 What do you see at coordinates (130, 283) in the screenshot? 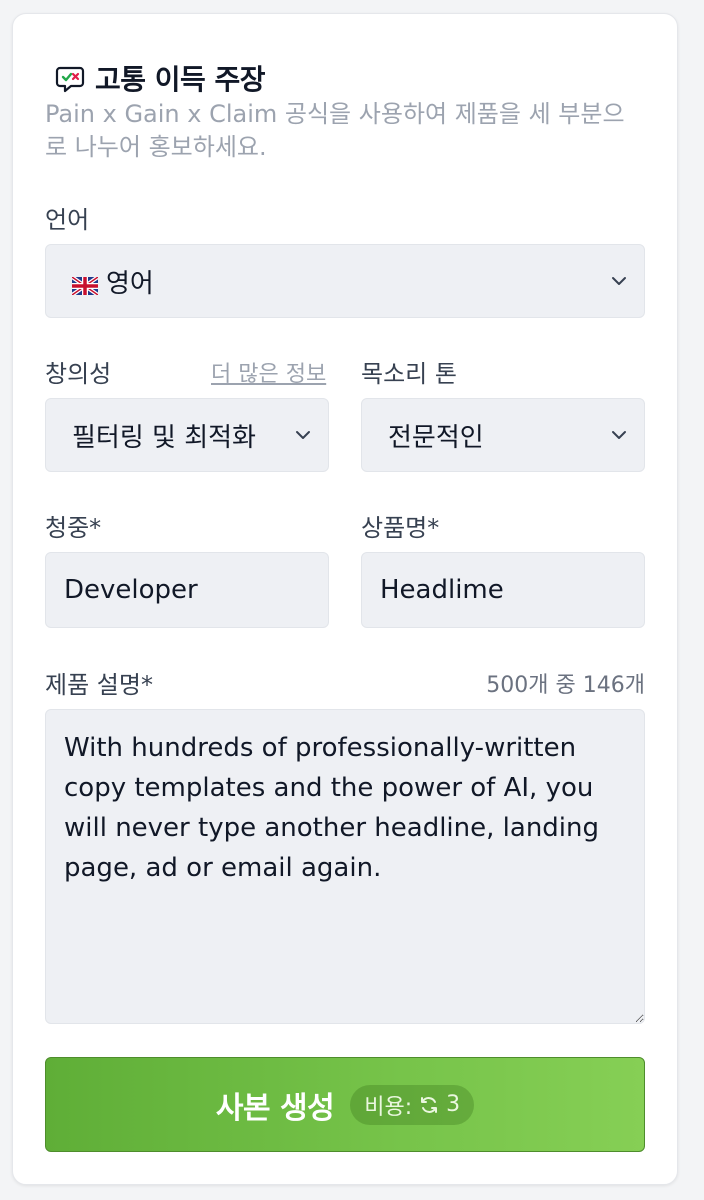
I see `language-value: 영어` at bounding box center [130, 283].